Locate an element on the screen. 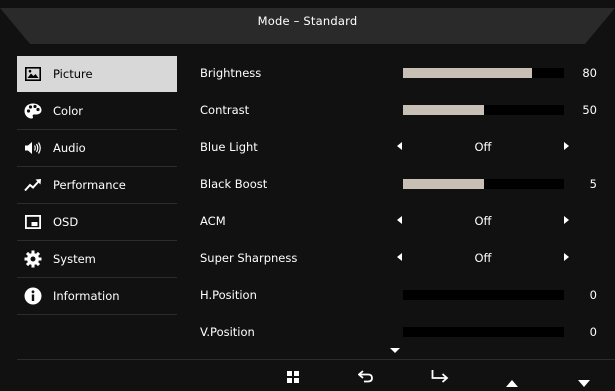 The width and height of the screenshot is (615, 391). sidebar-item-system: System is located at coordinates (97, 259).